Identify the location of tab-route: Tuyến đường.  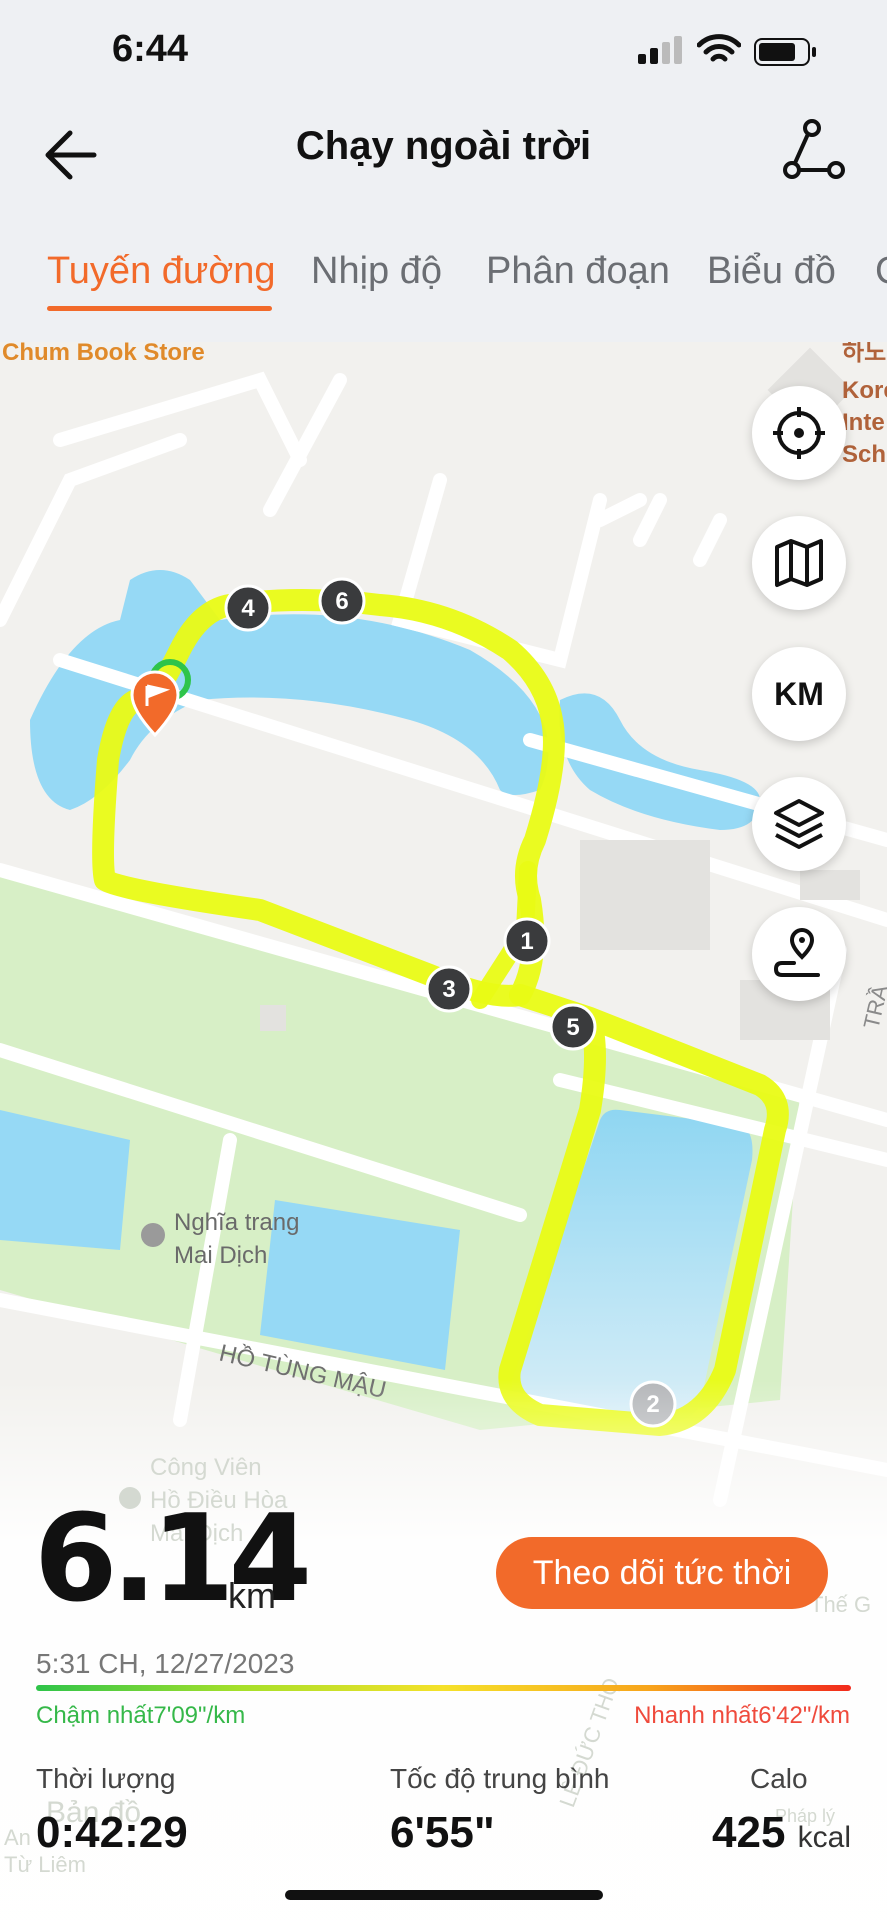
(161, 271).